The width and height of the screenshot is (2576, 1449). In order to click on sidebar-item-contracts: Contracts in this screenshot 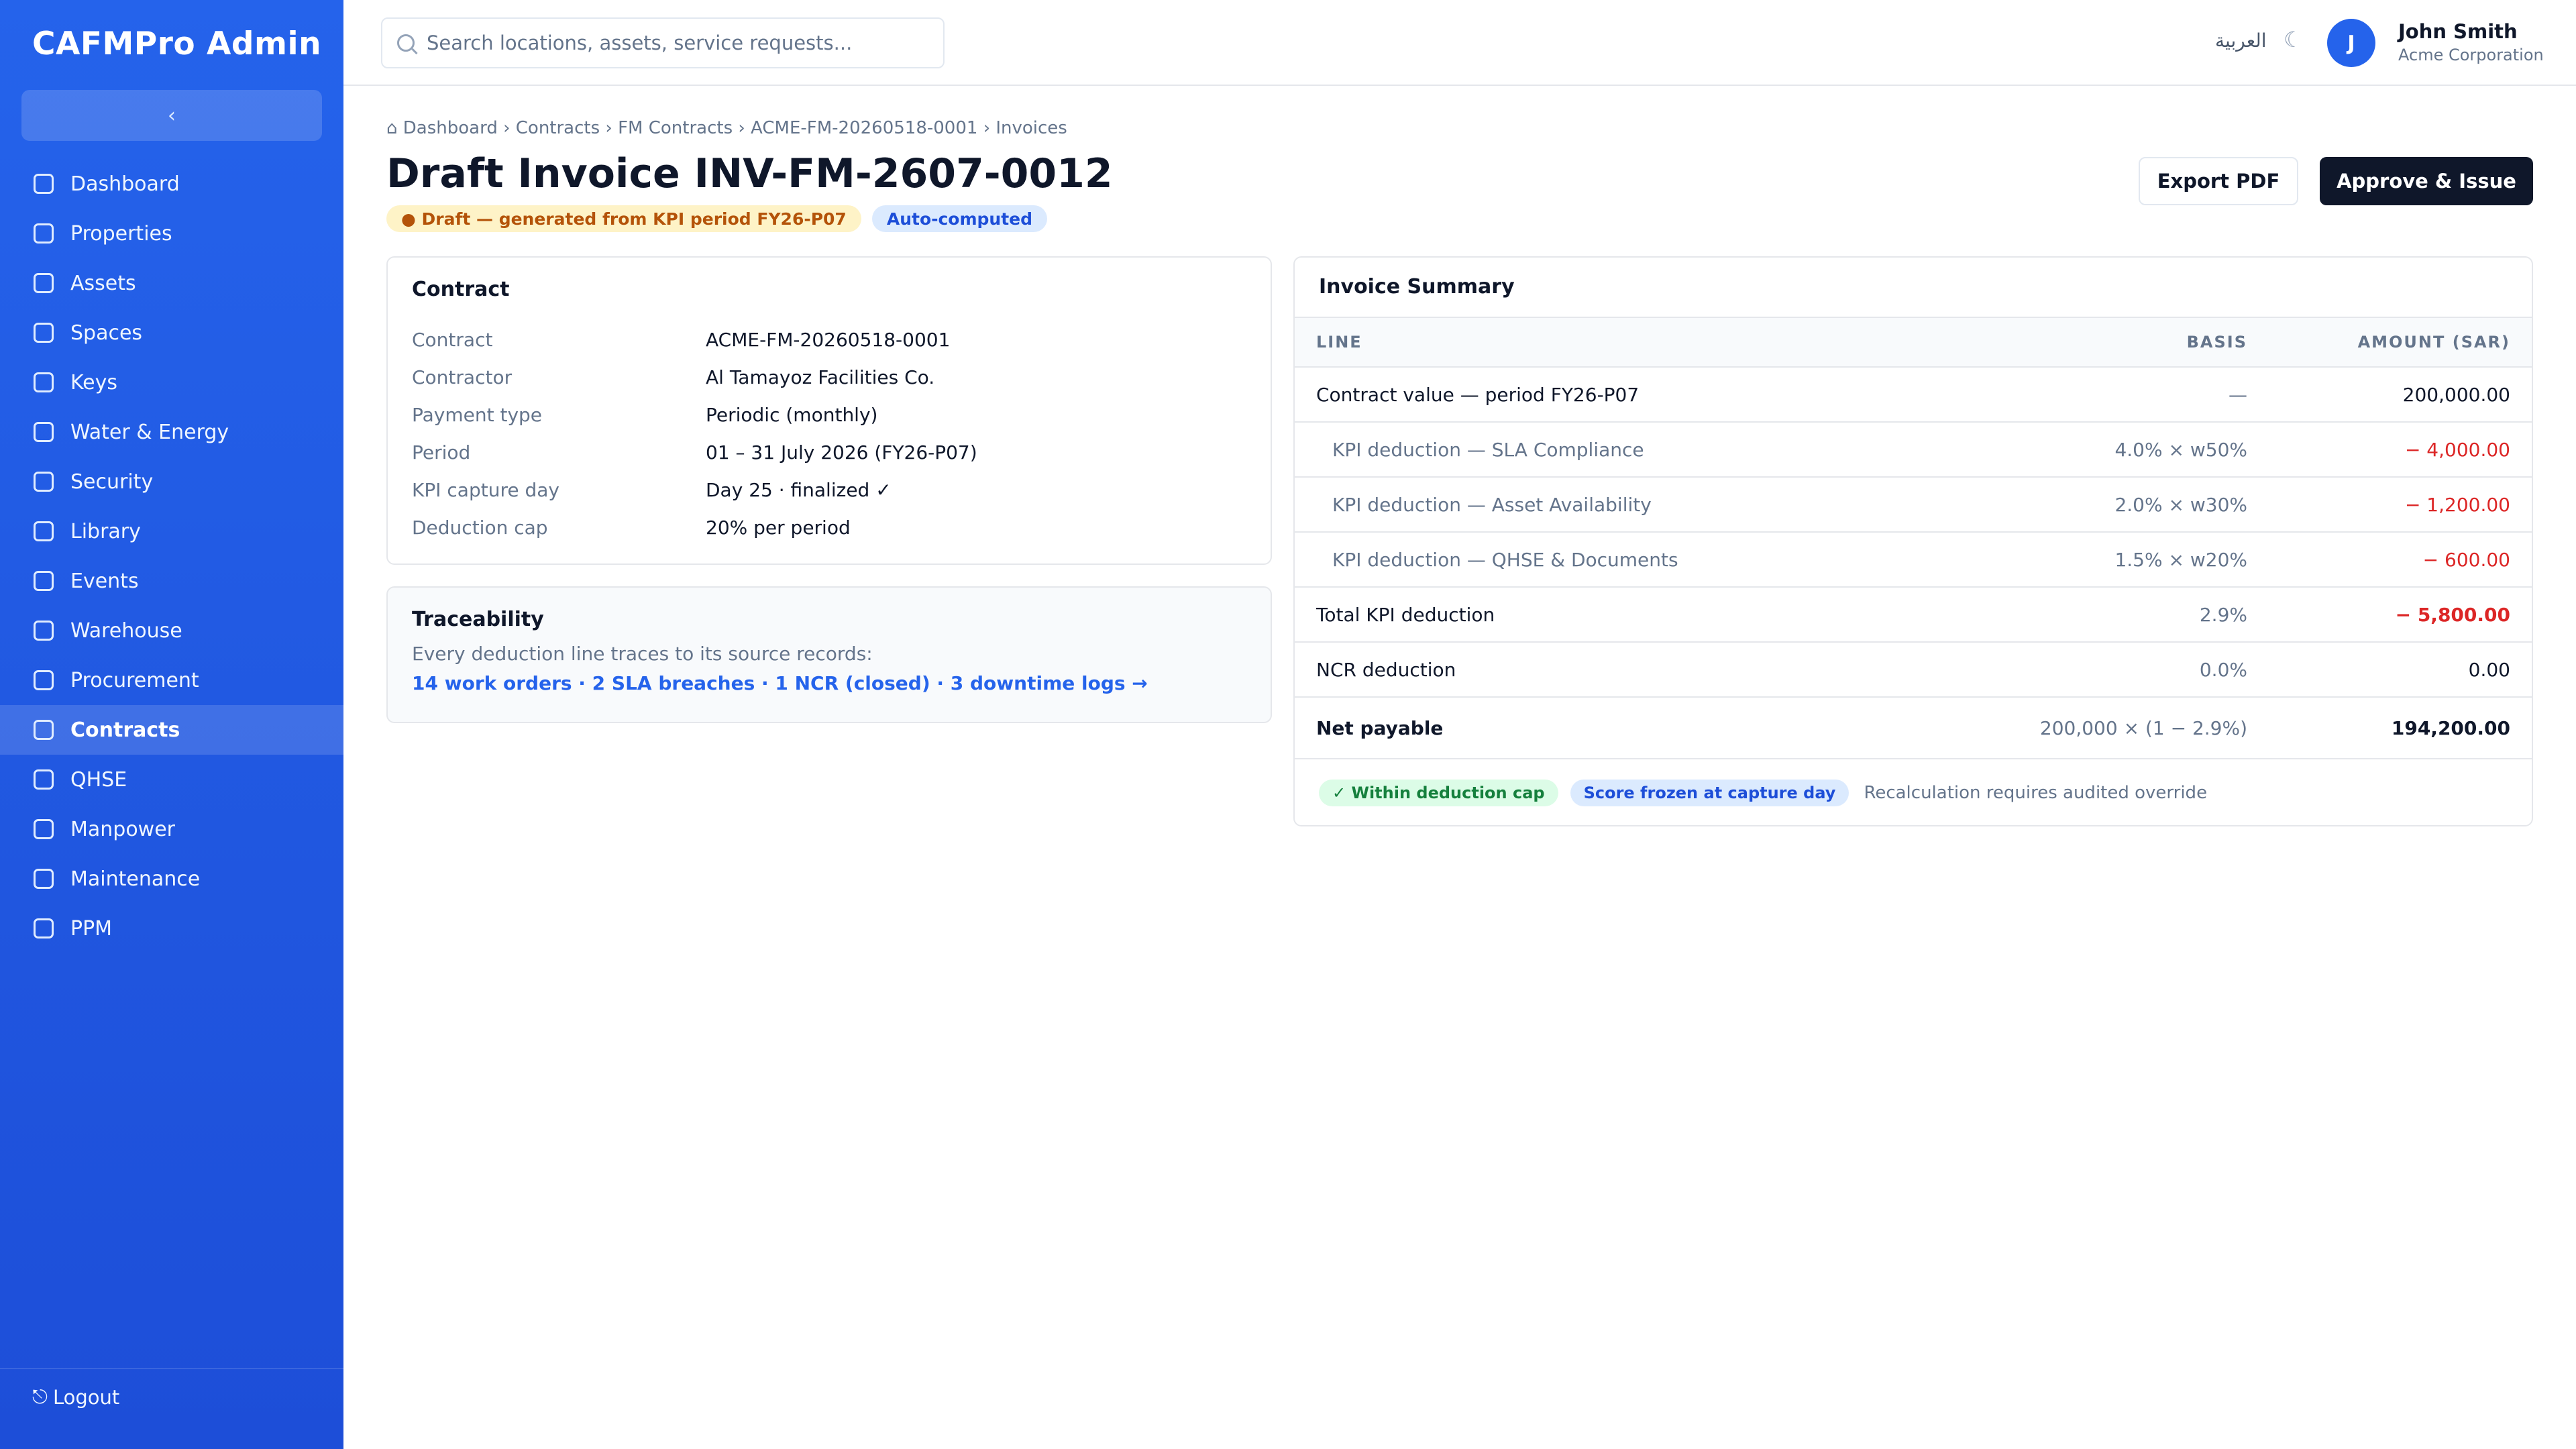, I will do `click(171, 730)`.